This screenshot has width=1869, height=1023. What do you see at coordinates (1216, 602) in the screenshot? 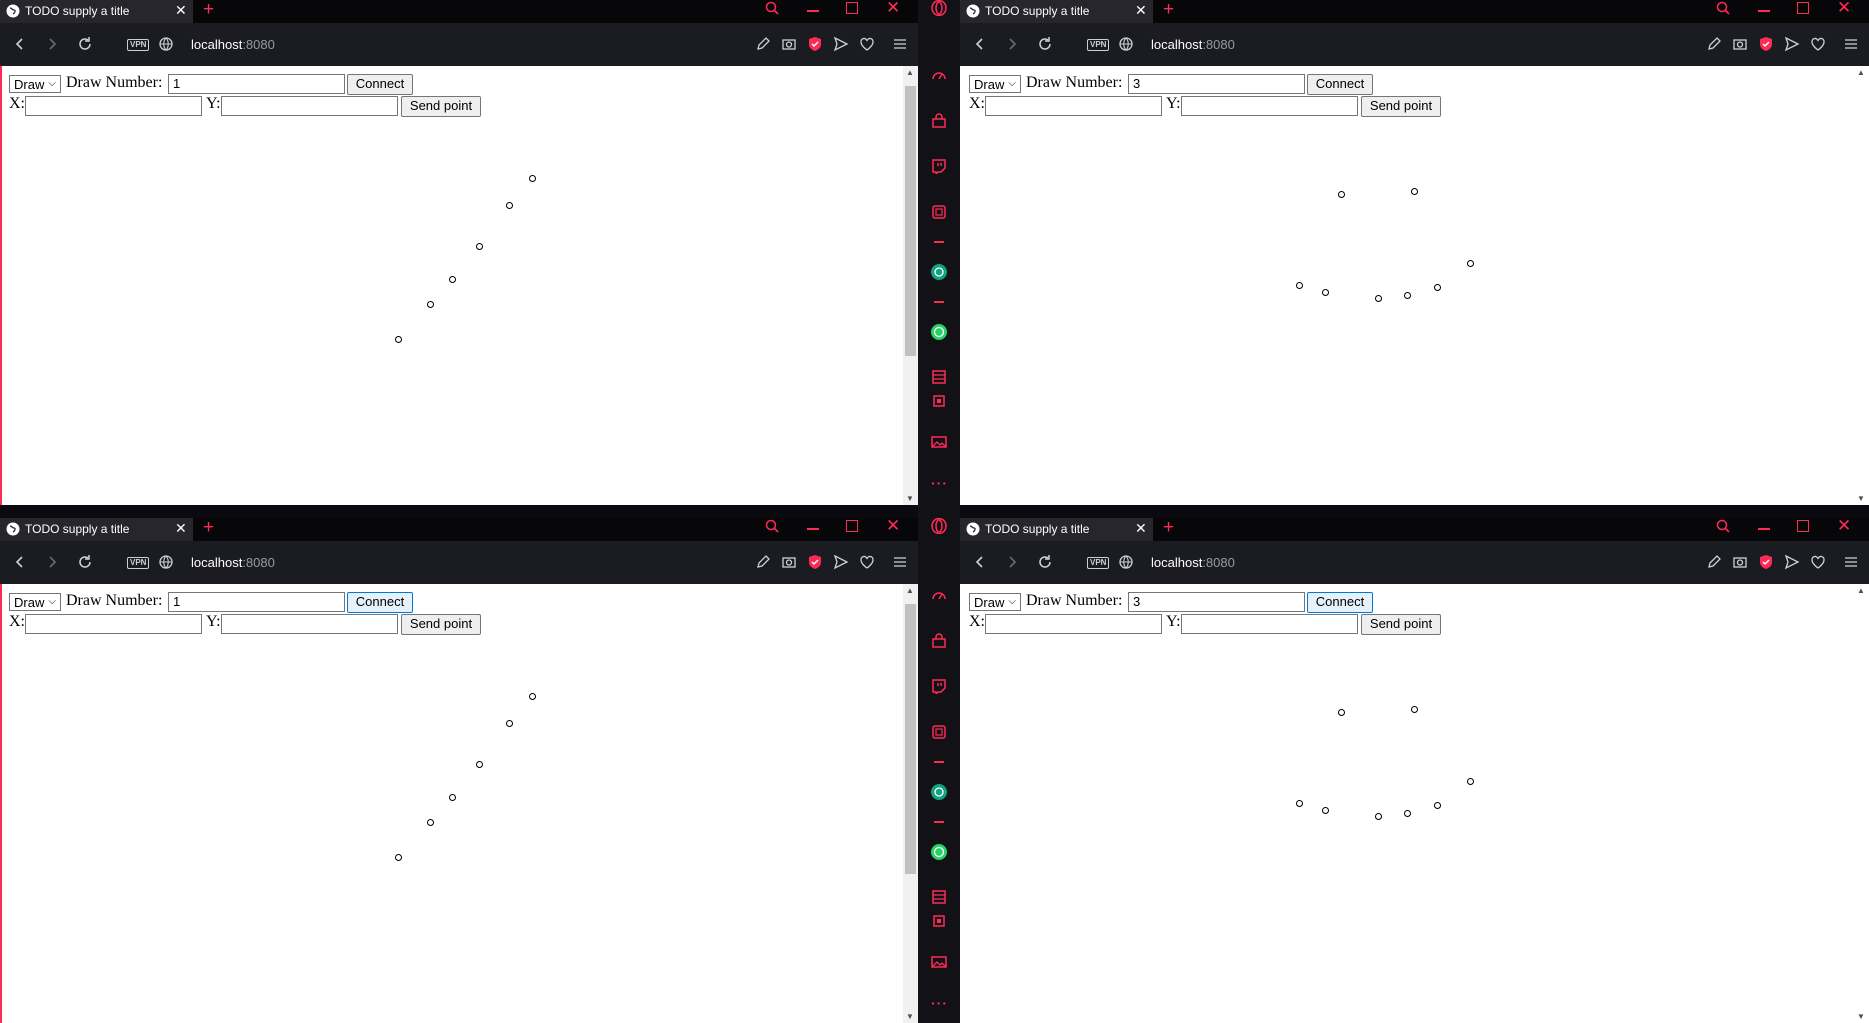
I see `draw-number-input: 3` at bounding box center [1216, 602].